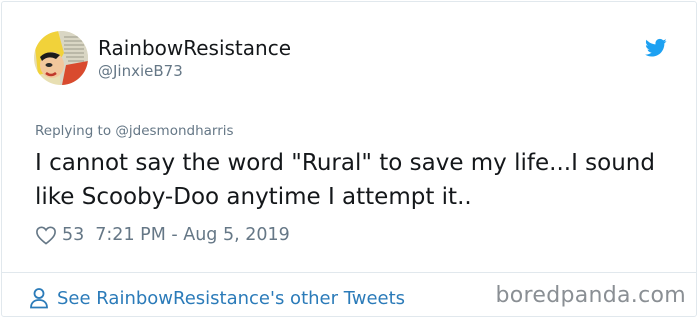 The width and height of the screenshot is (700, 320). I want to click on see-other-tweets-label: See RainbowResistance's other Tweets, so click(231, 298).